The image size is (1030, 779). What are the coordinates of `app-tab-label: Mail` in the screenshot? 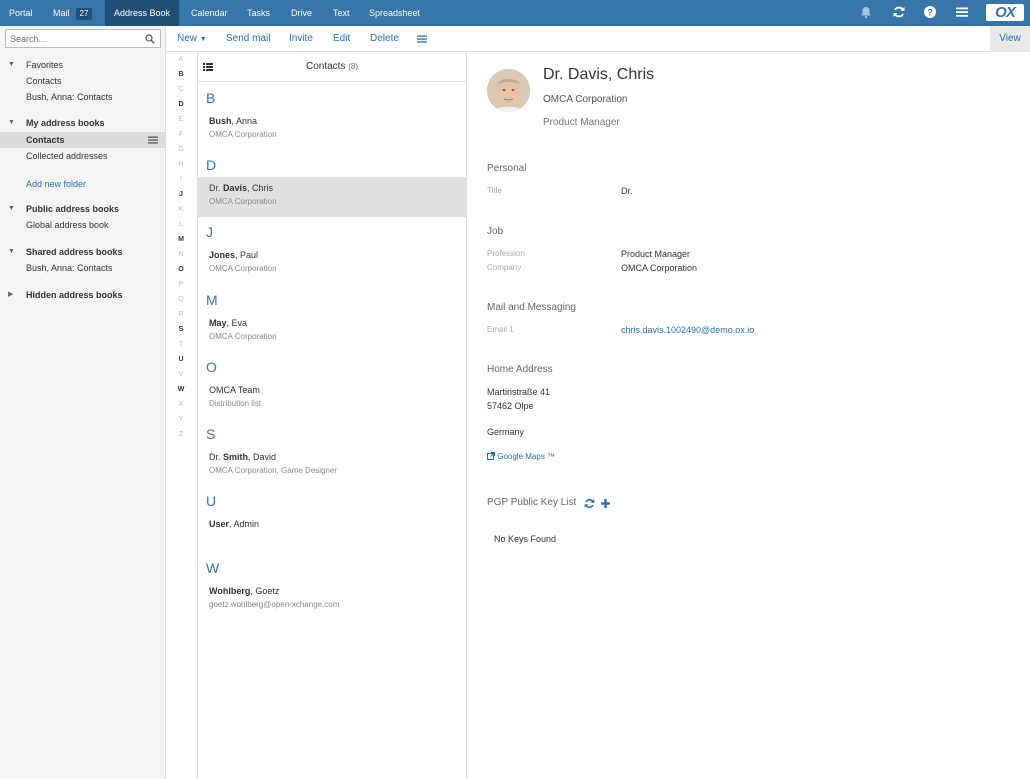 It's located at (61, 13).